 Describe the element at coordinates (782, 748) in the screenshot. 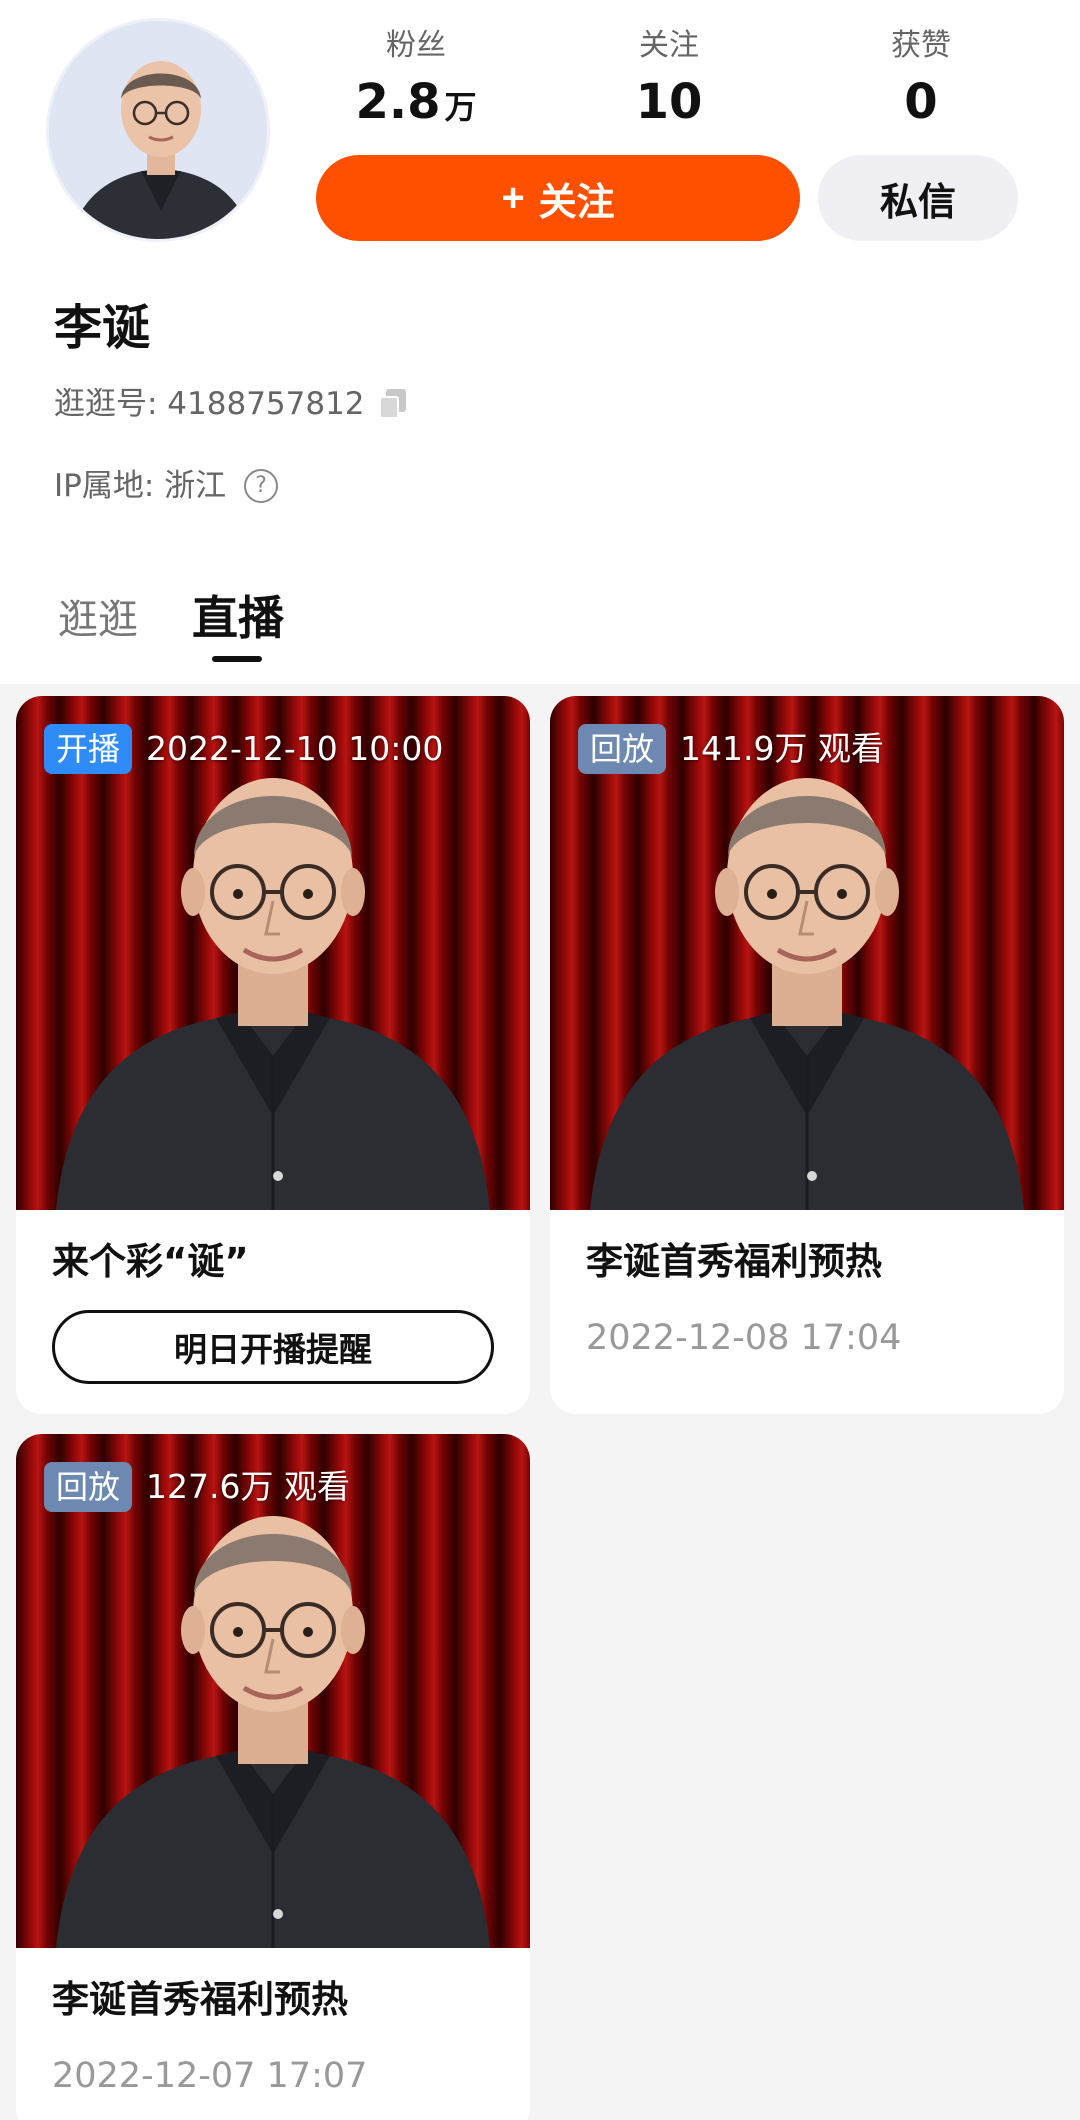

I see `view-count: 141.9万 观看` at that location.